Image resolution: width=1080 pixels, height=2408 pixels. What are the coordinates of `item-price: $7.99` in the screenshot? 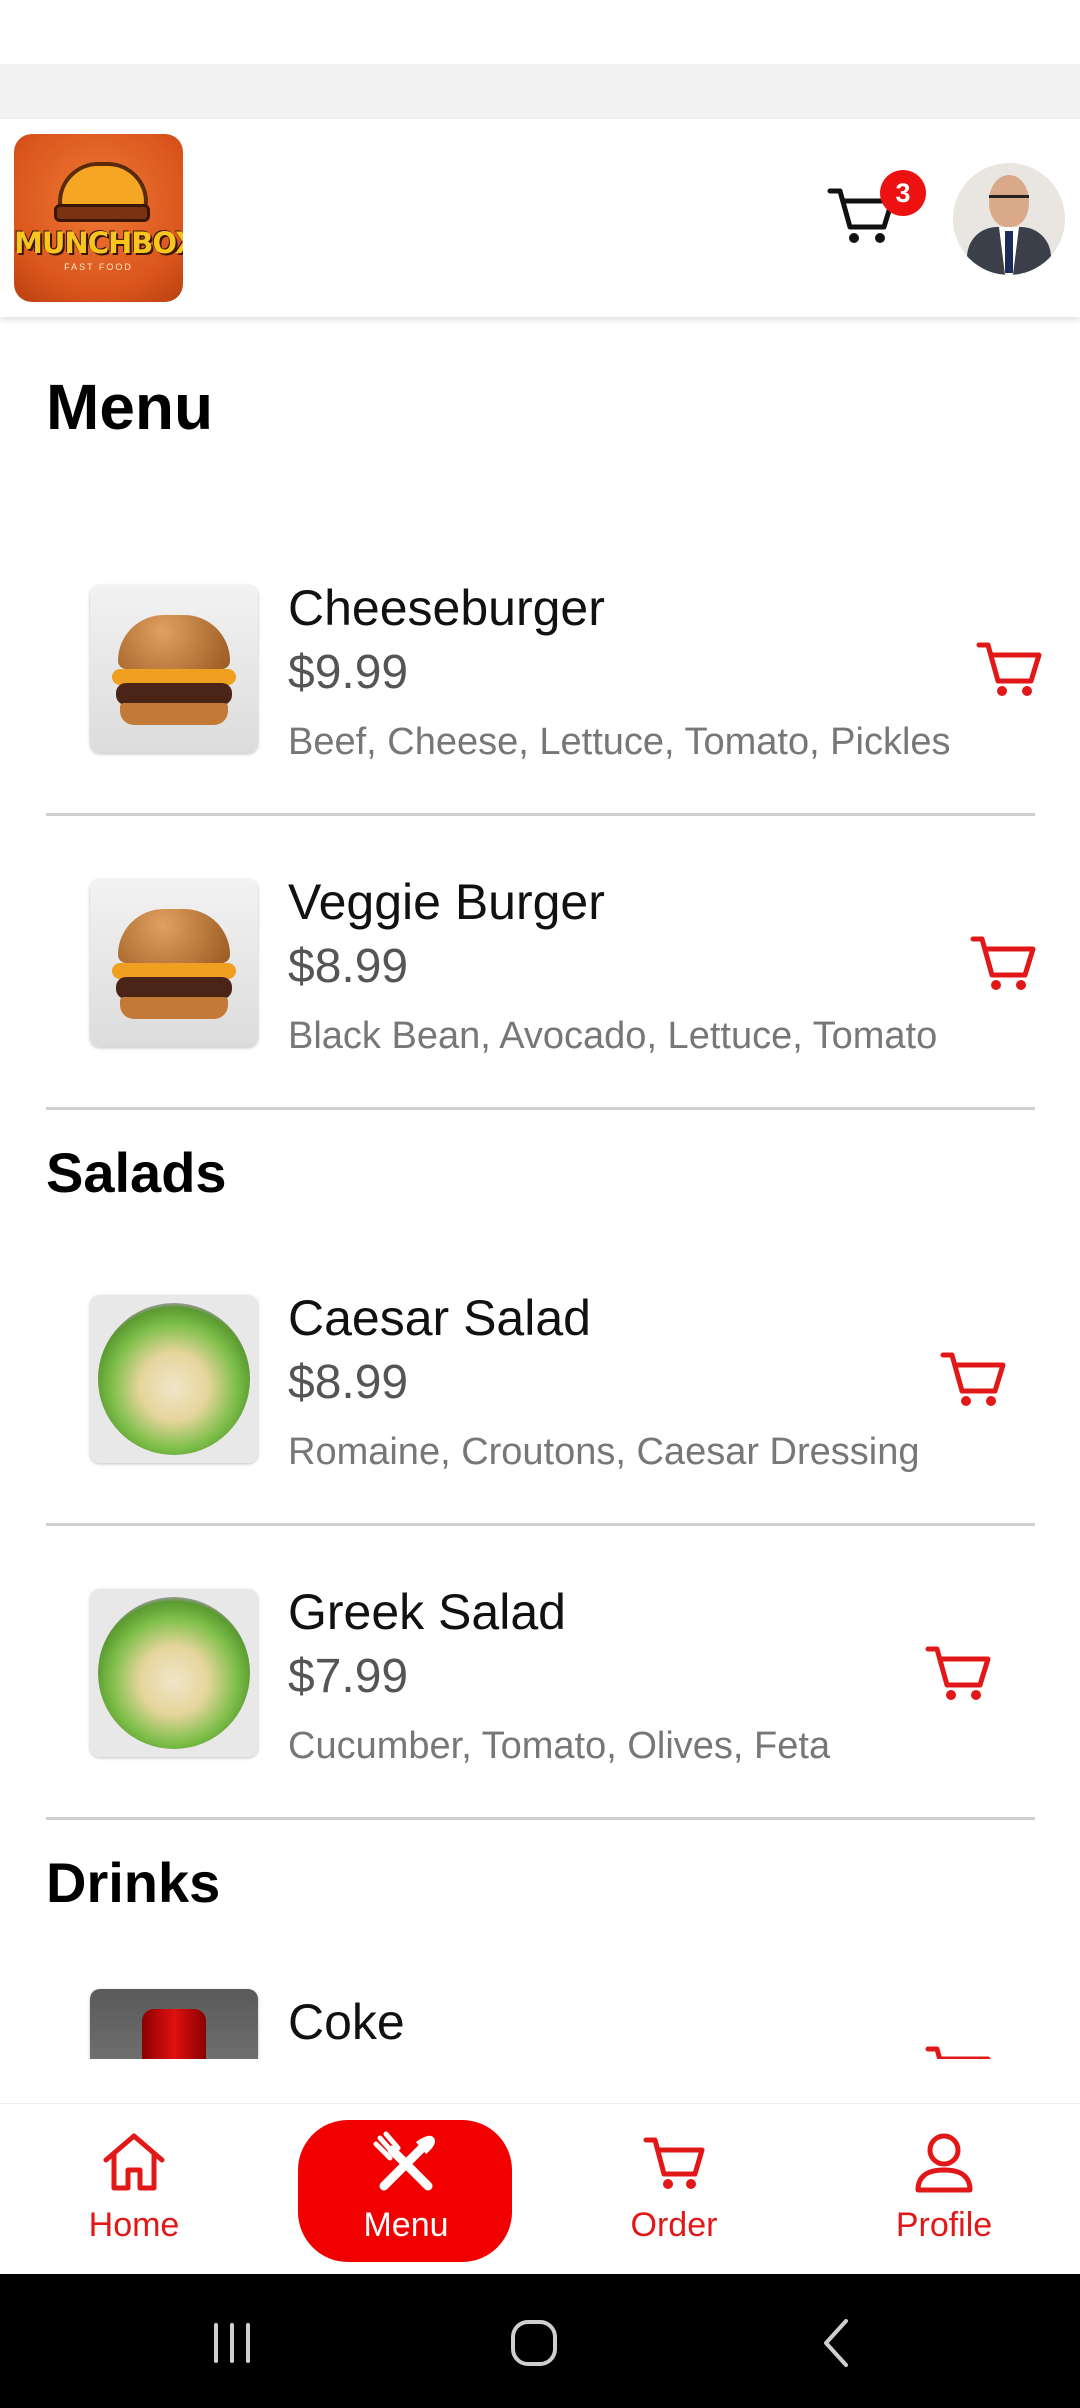 It's located at (348, 1676).